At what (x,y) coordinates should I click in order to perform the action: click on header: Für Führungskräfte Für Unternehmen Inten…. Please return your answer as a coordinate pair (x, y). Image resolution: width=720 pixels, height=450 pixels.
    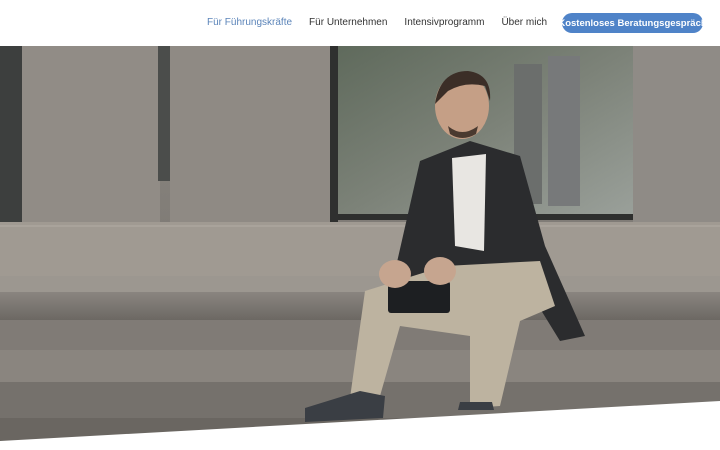
    Looking at the image, I should click on (360, 23).